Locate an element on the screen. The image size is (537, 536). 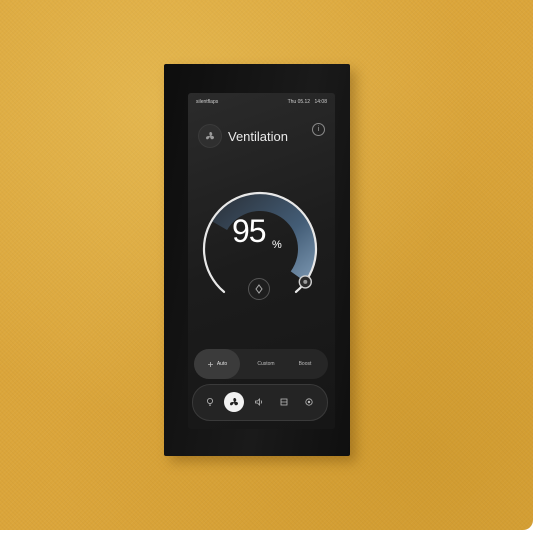
nav-settings is located at coordinates (309, 402).